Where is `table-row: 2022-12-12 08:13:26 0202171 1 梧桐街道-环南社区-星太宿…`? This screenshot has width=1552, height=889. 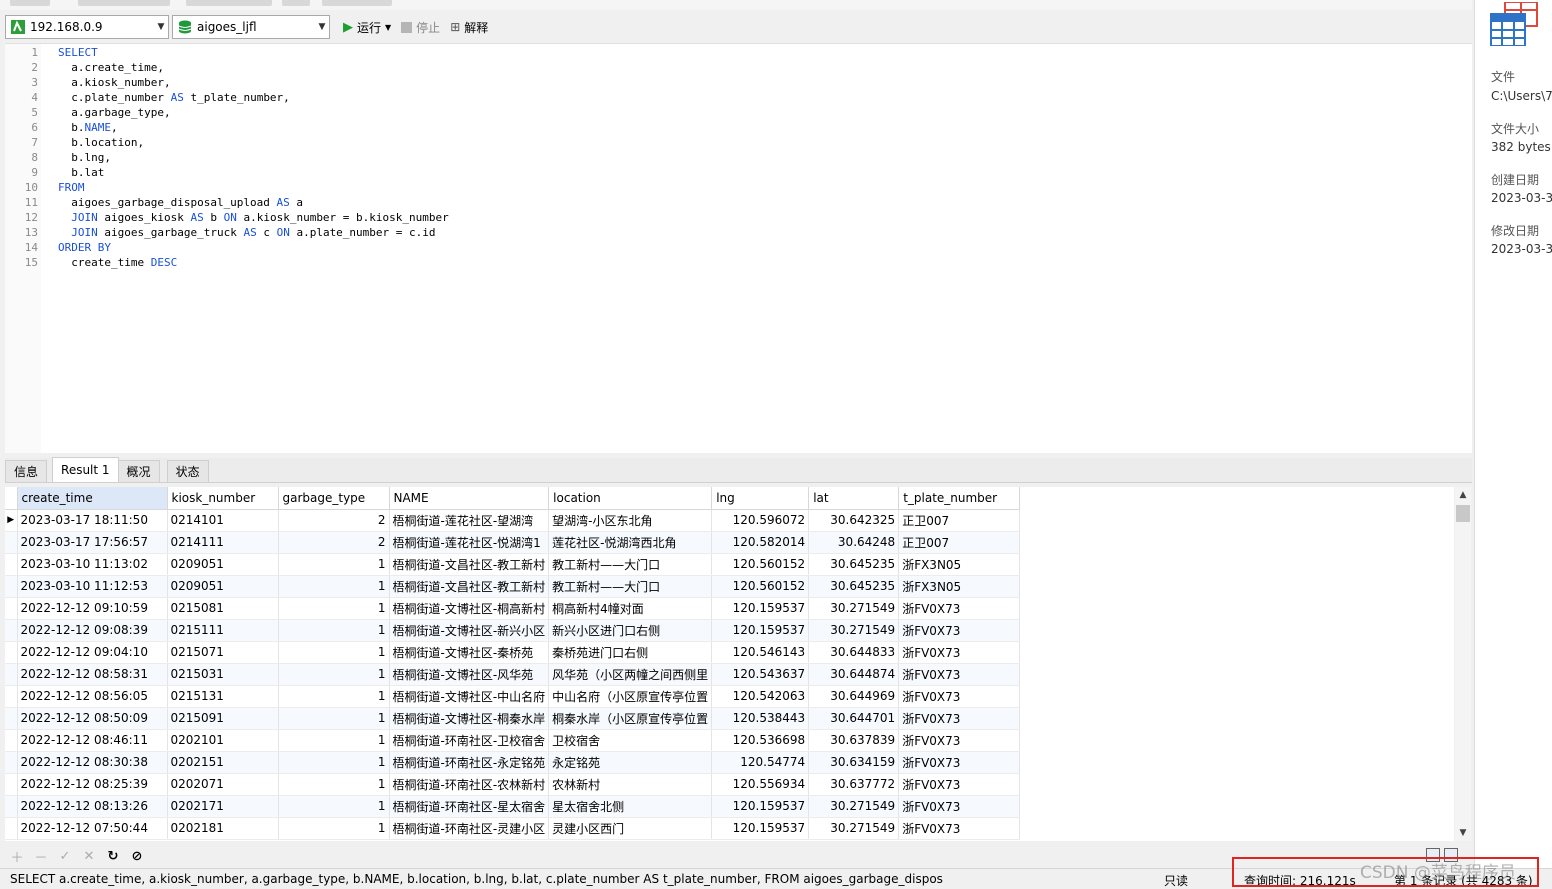 table-row: 2022-12-12 08:13:26 0202171 1 梧桐街道-环南社区-星太宿… is located at coordinates (513, 806).